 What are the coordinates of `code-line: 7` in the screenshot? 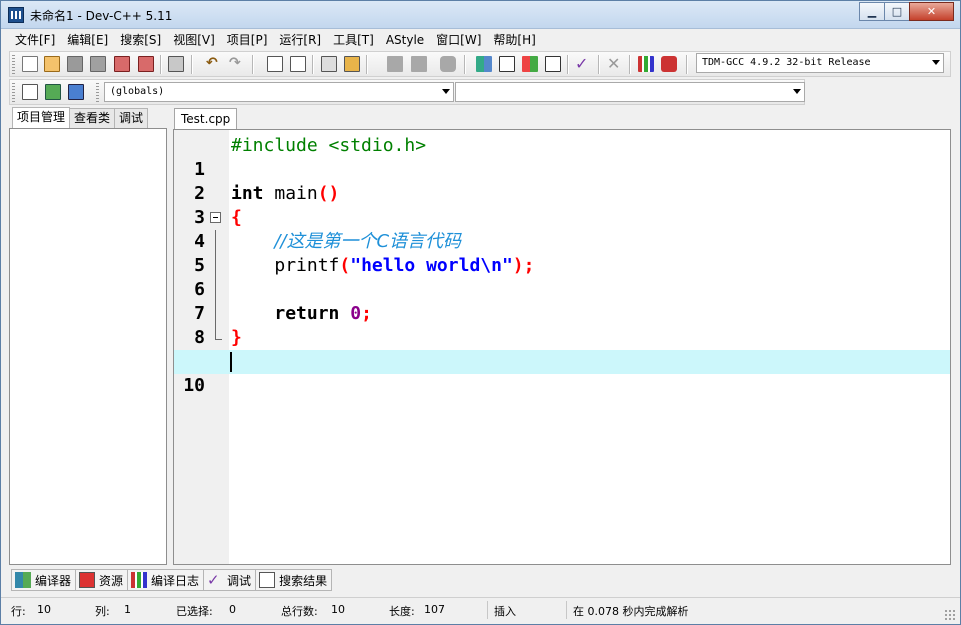 It's located at (562, 301).